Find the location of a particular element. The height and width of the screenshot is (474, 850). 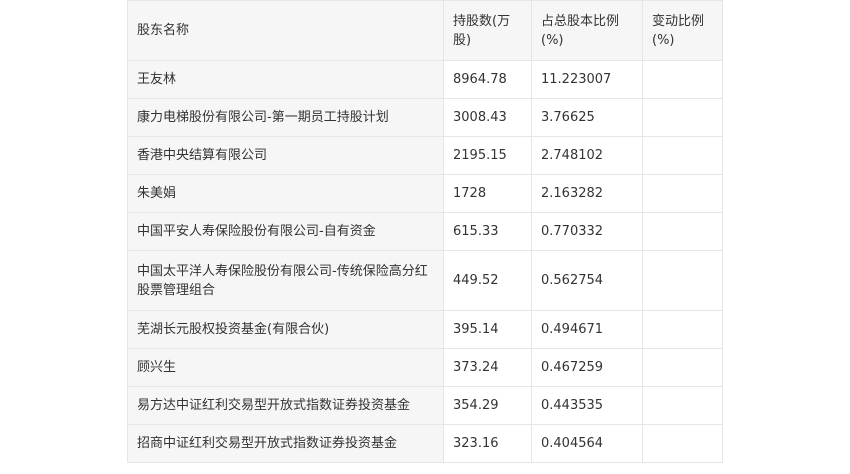

cell-shares: 8964.78 is located at coordinates (487, 79).